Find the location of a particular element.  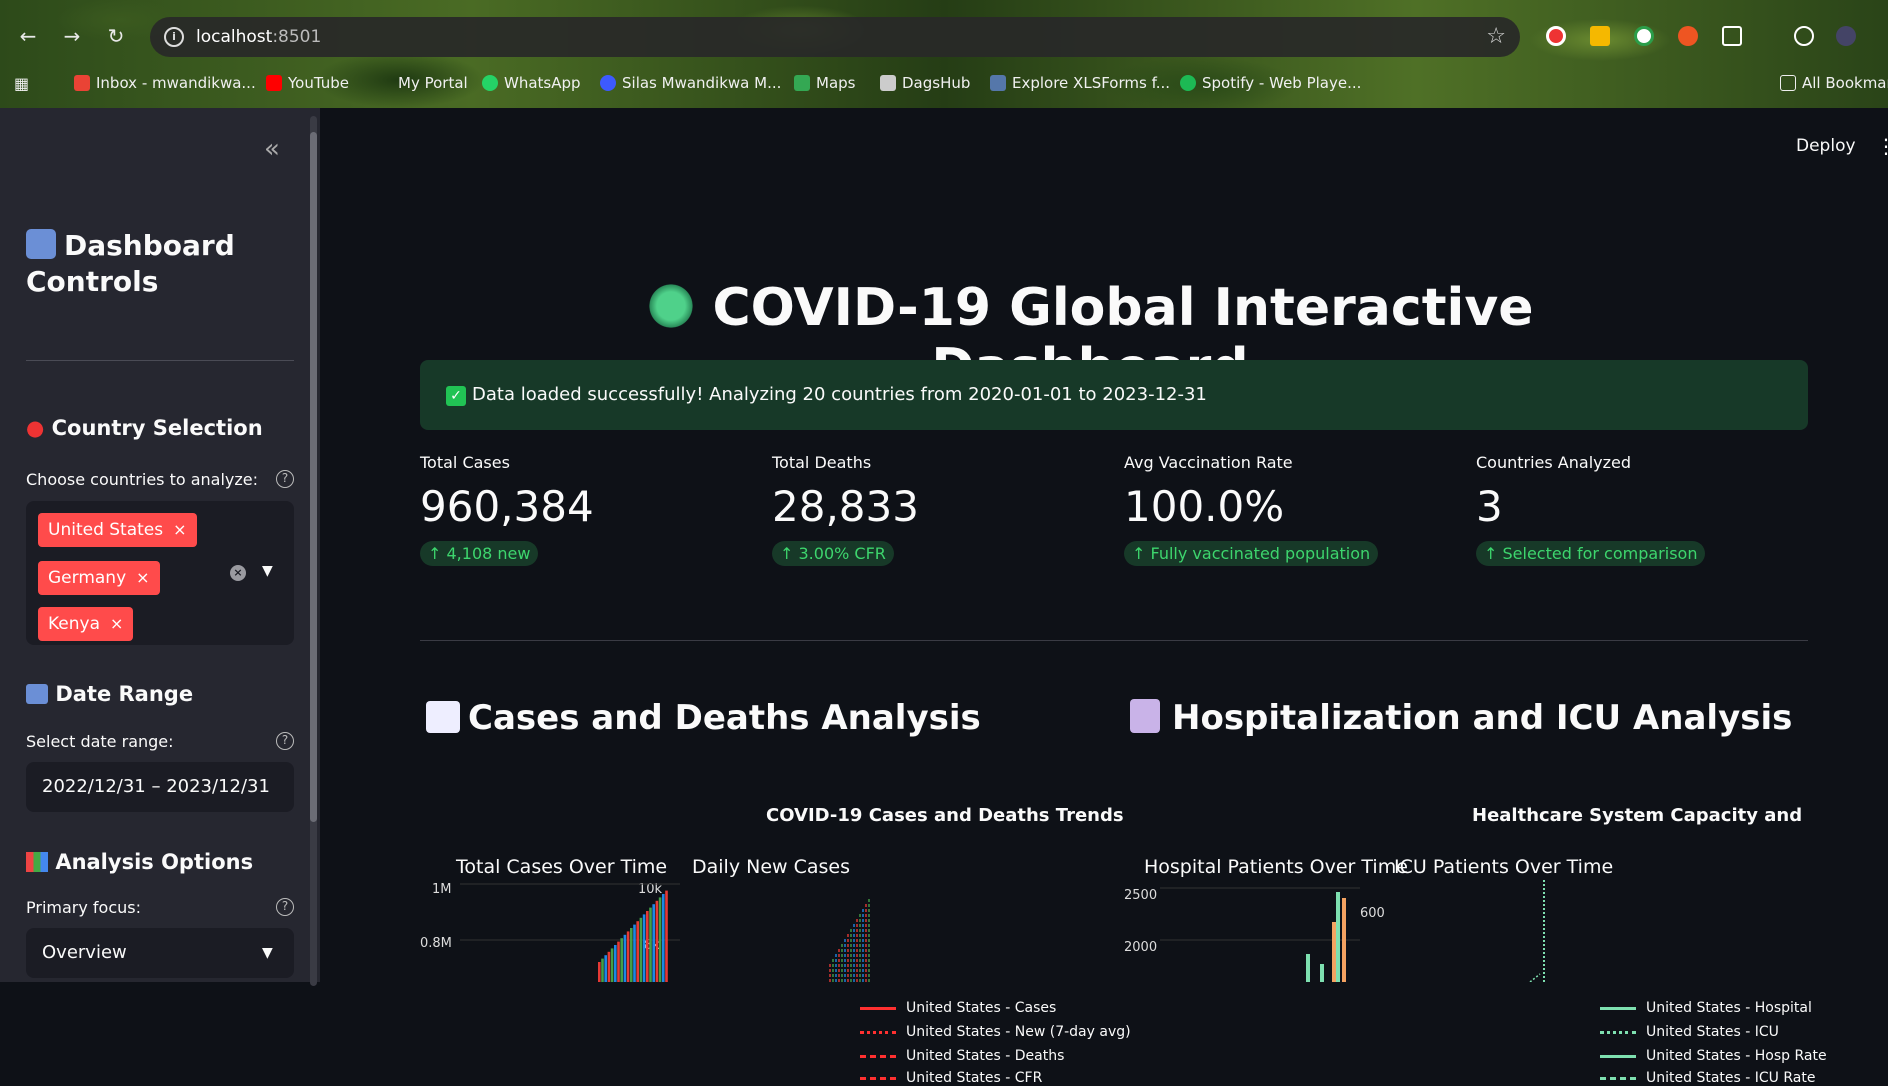

date-range-input: 2022/12/31 – 2023/12/31 is located at coordinates (160, 787).